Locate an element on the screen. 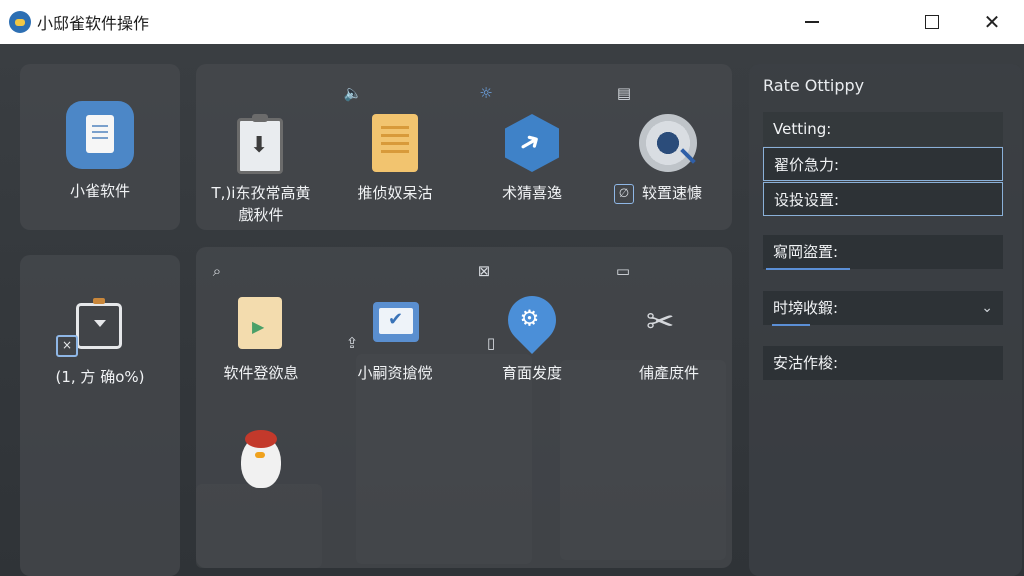 Image resolution: width=1024 pixels, height=576 pixels. tool-label-1-line2: 戲秋件 is located at coordinates (261, 215).